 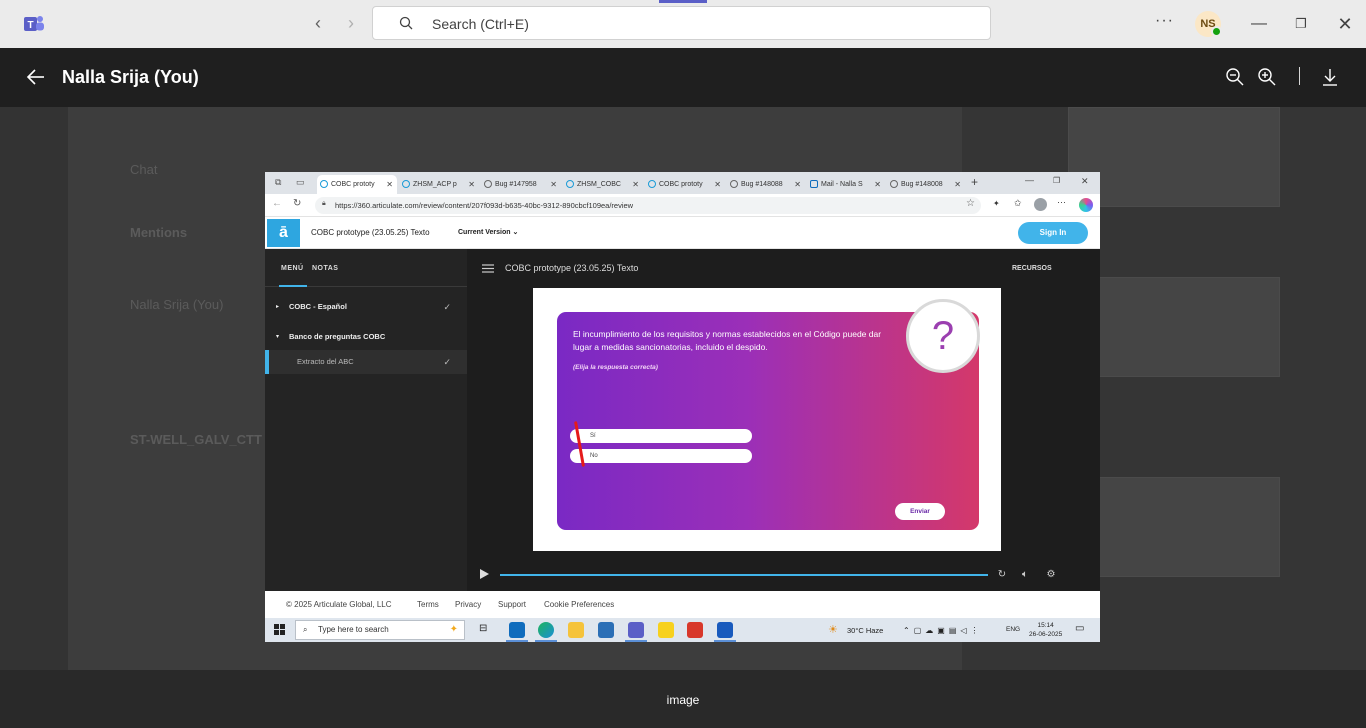 I want to click on workspaces-icon: ⧉, so click(x=278, y=182).